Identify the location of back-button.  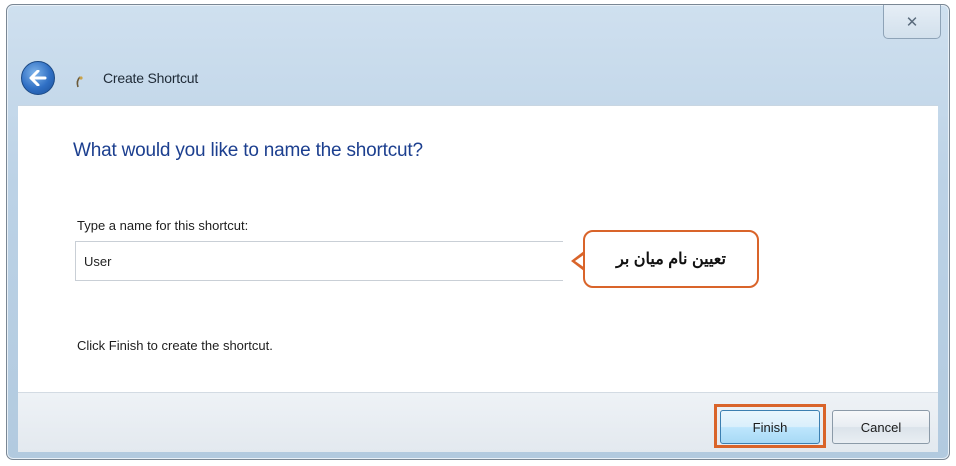
(38, 78).